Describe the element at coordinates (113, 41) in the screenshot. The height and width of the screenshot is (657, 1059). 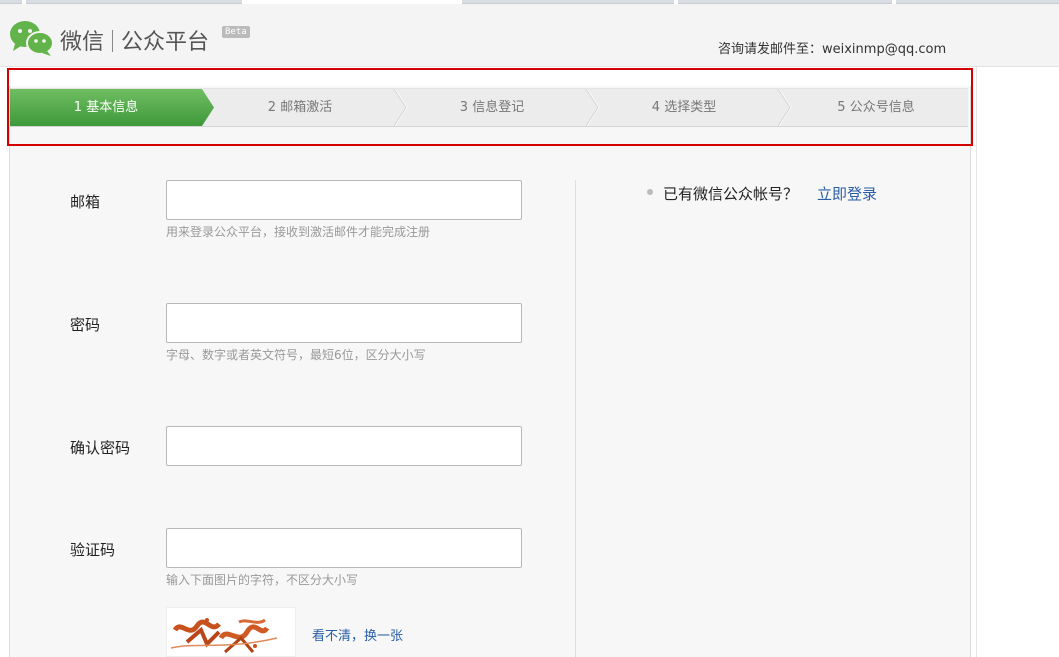
I see `logo-separator` at that location.